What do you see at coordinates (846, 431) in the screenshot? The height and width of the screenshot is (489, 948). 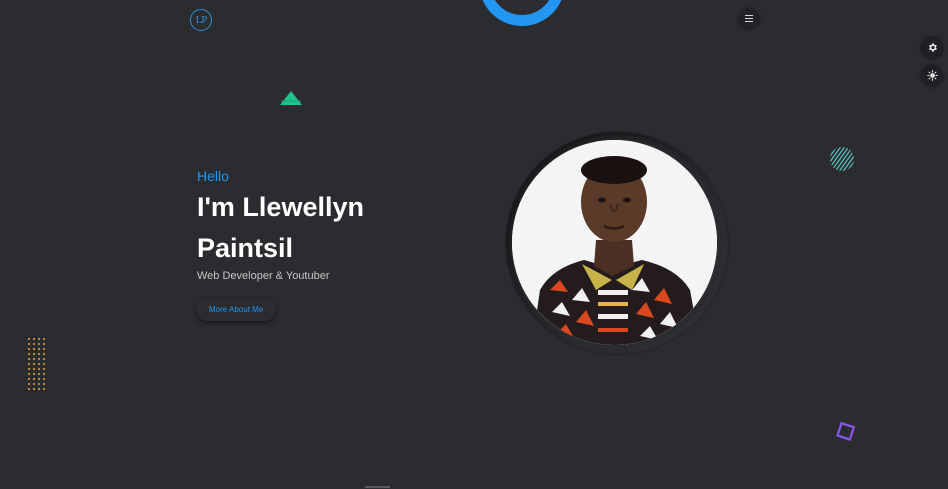 I see `decorative-square` at bounding box center [846, 431].